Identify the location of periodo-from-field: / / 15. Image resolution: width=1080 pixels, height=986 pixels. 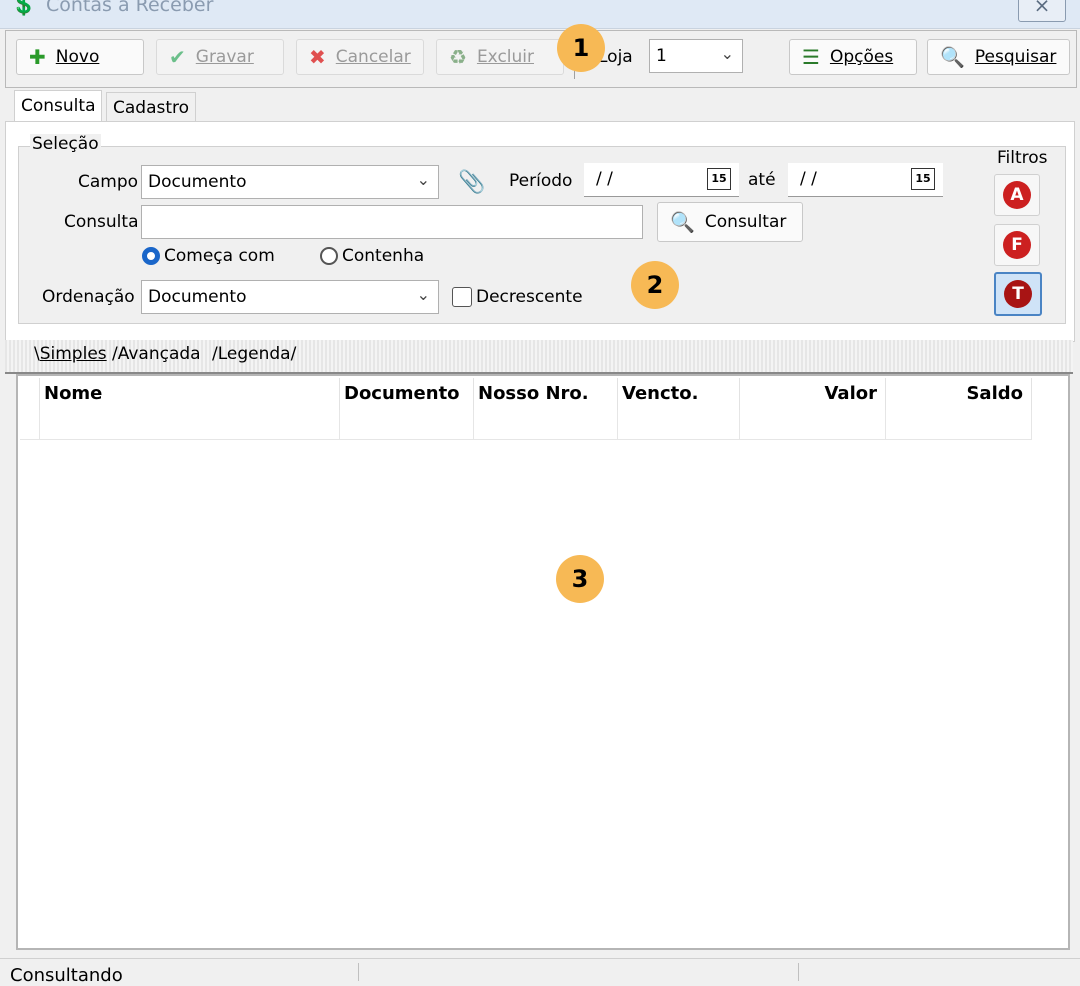
(661, 180).